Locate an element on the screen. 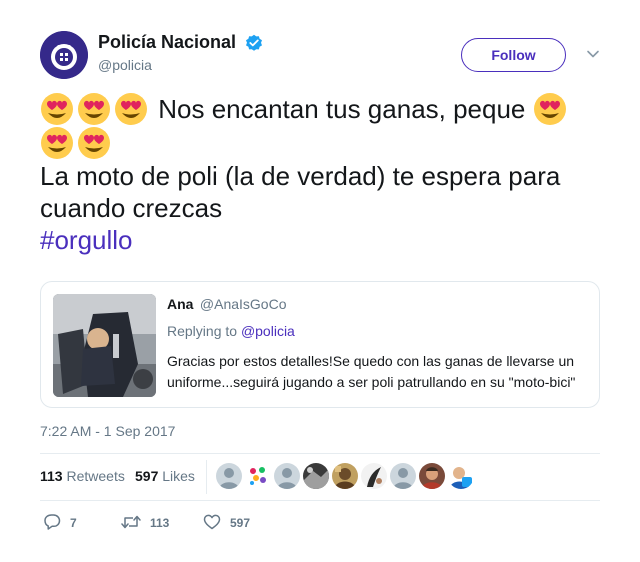 The image size is (640, 562). verified-badge-icon is located at coordinates (254, 43).